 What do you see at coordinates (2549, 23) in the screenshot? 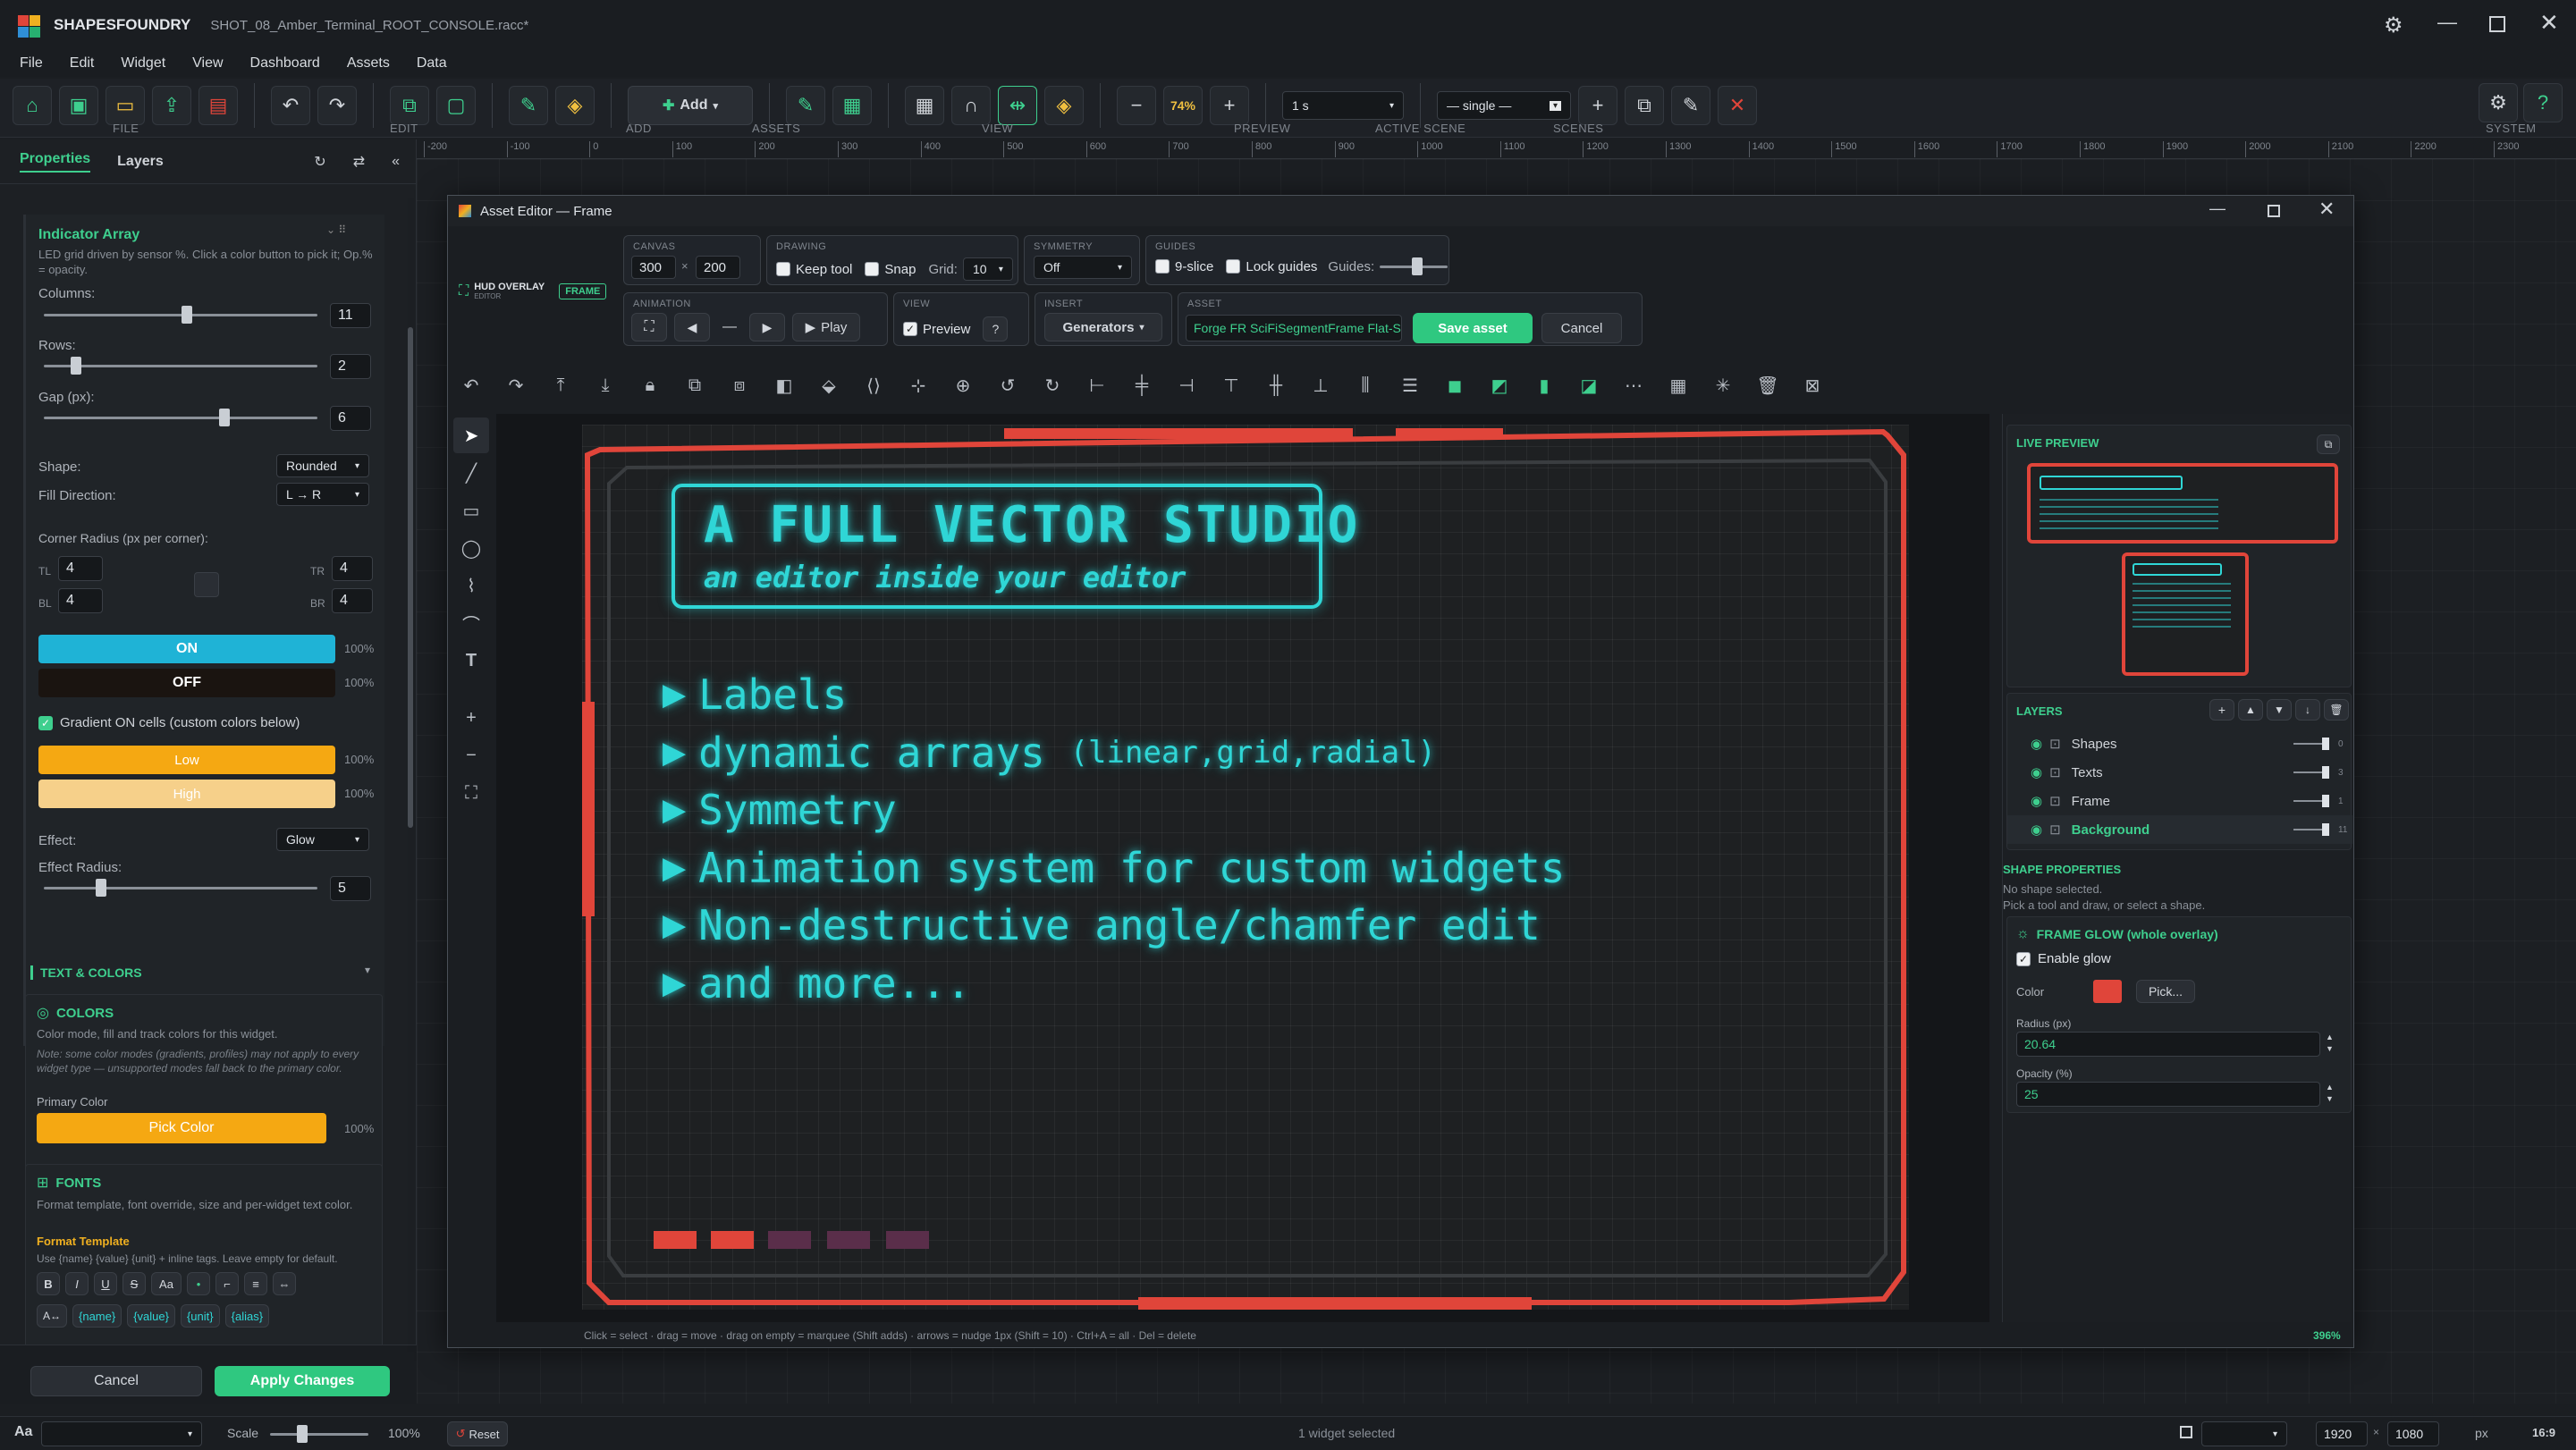
I see `close-button: ✕` at bounding box center [2549, 23].